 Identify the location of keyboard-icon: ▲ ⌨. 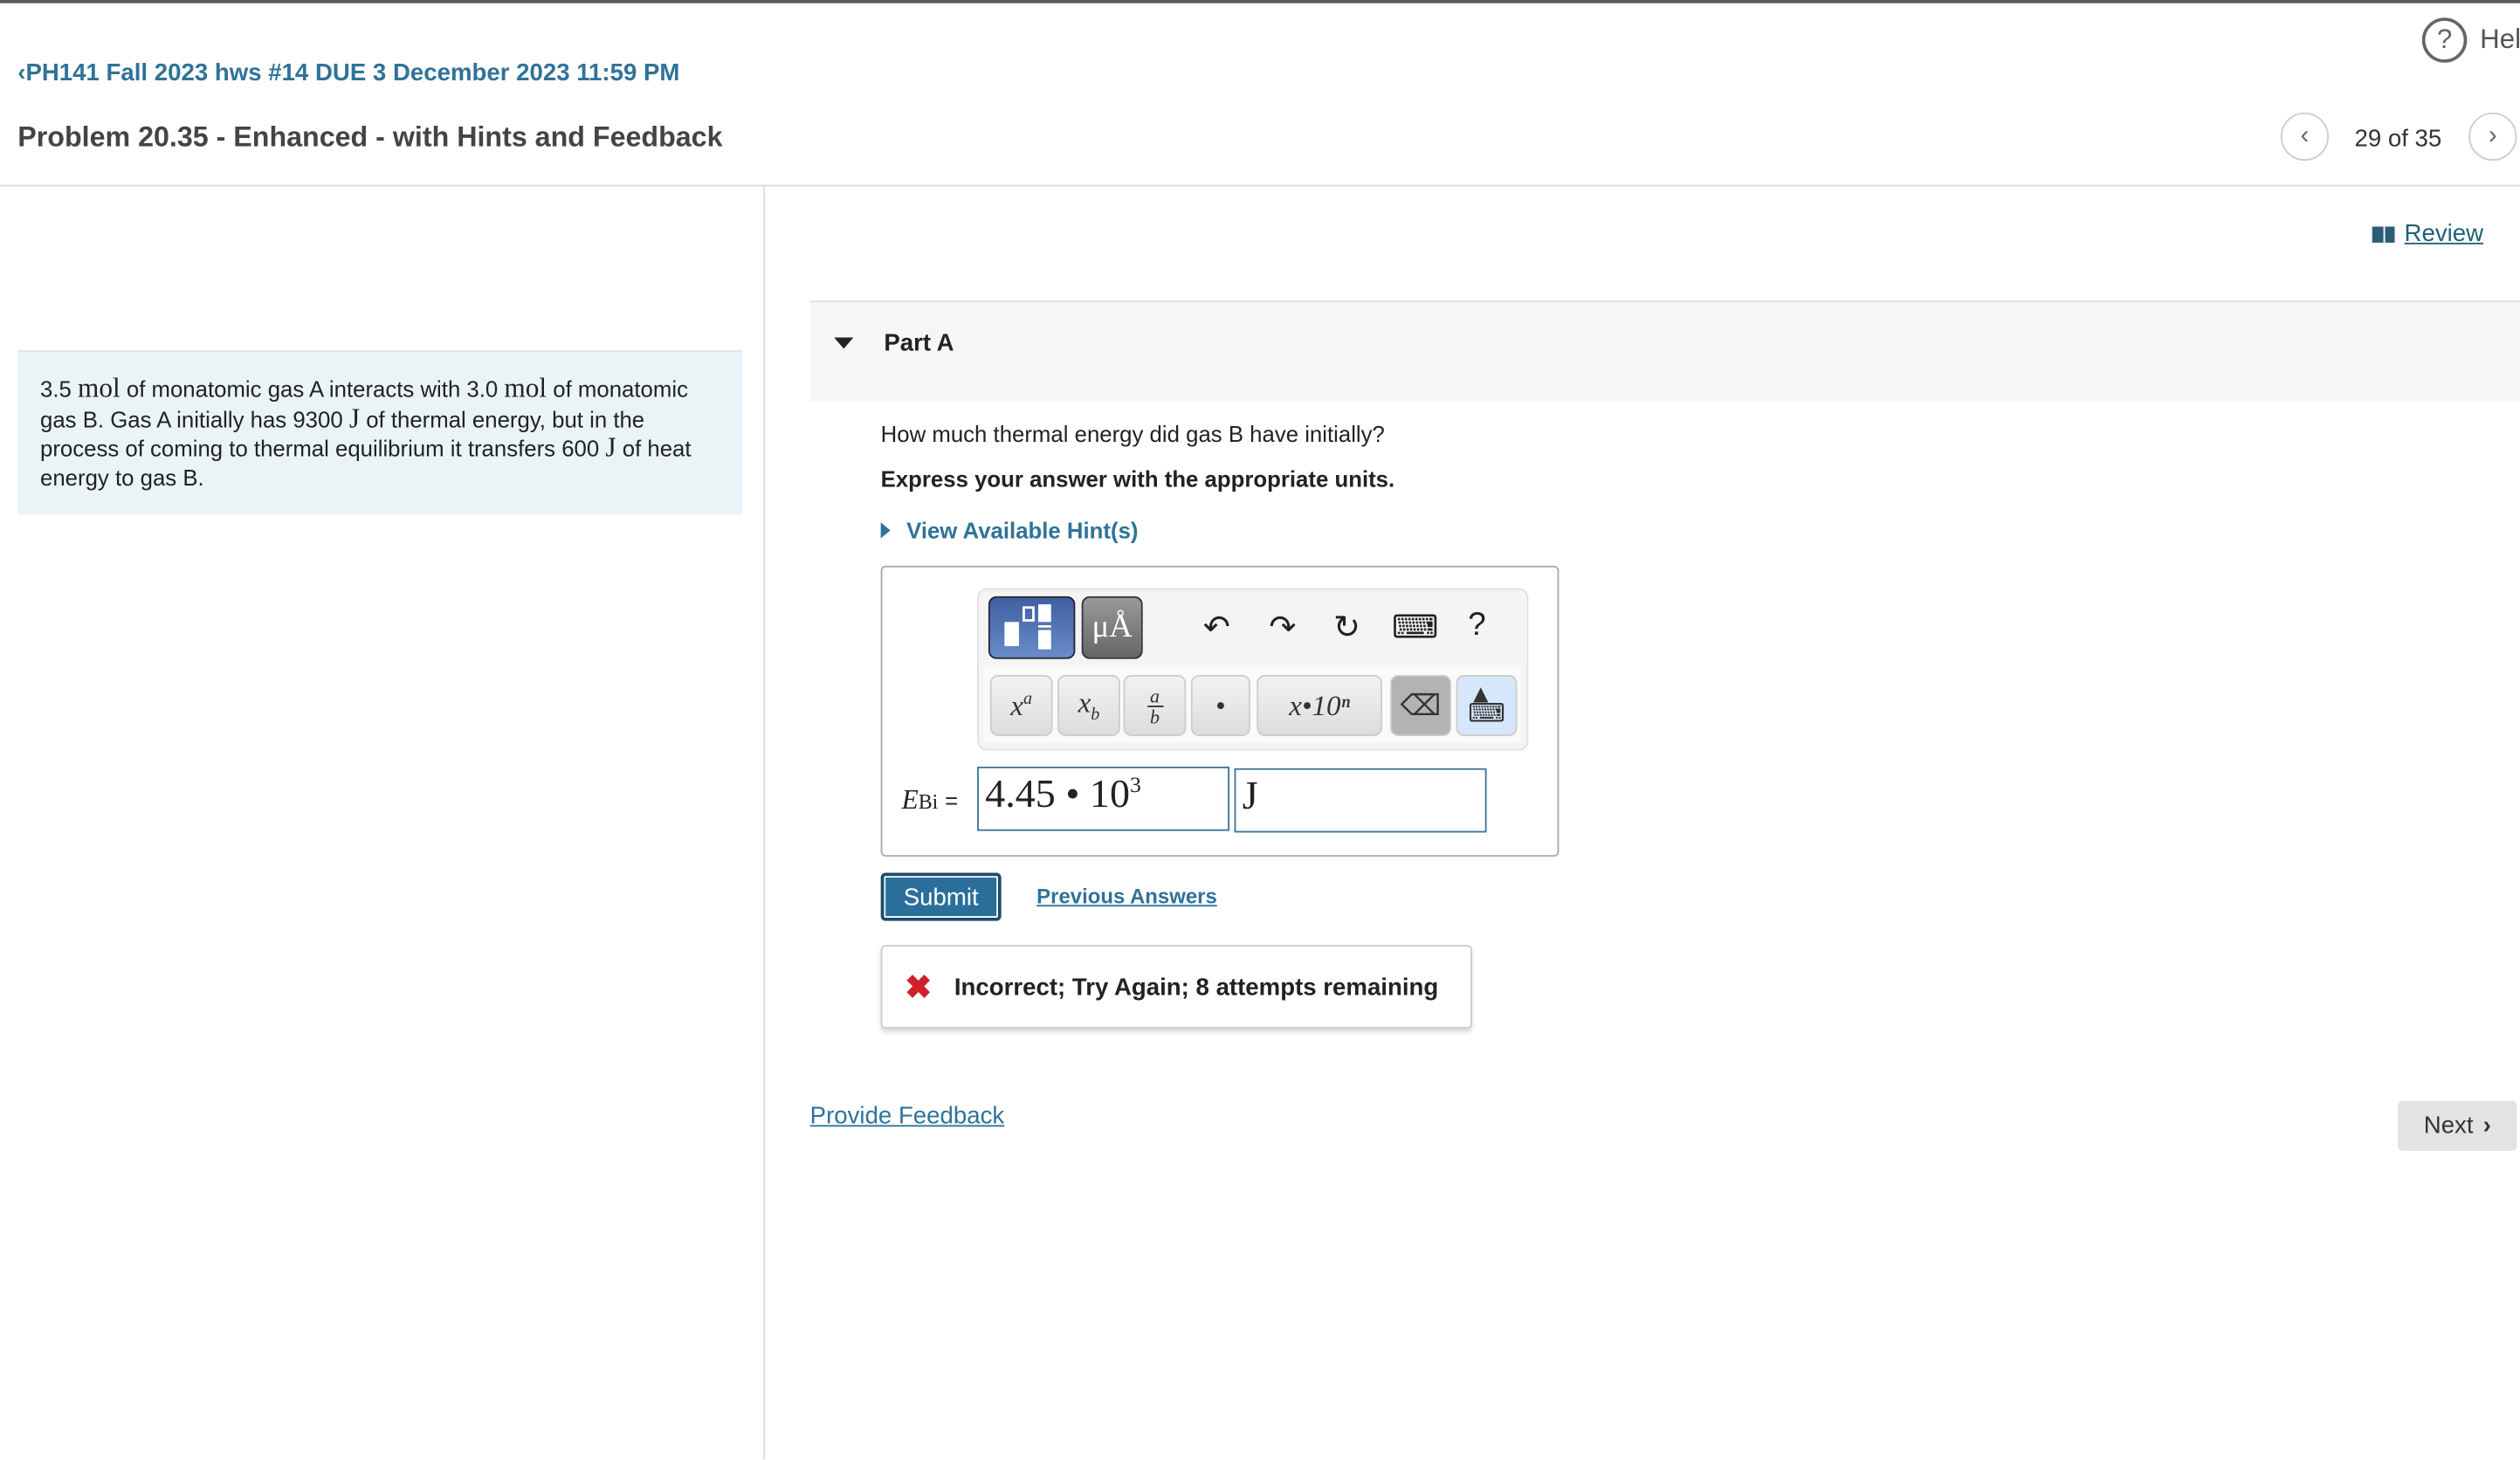
(1486, 704).